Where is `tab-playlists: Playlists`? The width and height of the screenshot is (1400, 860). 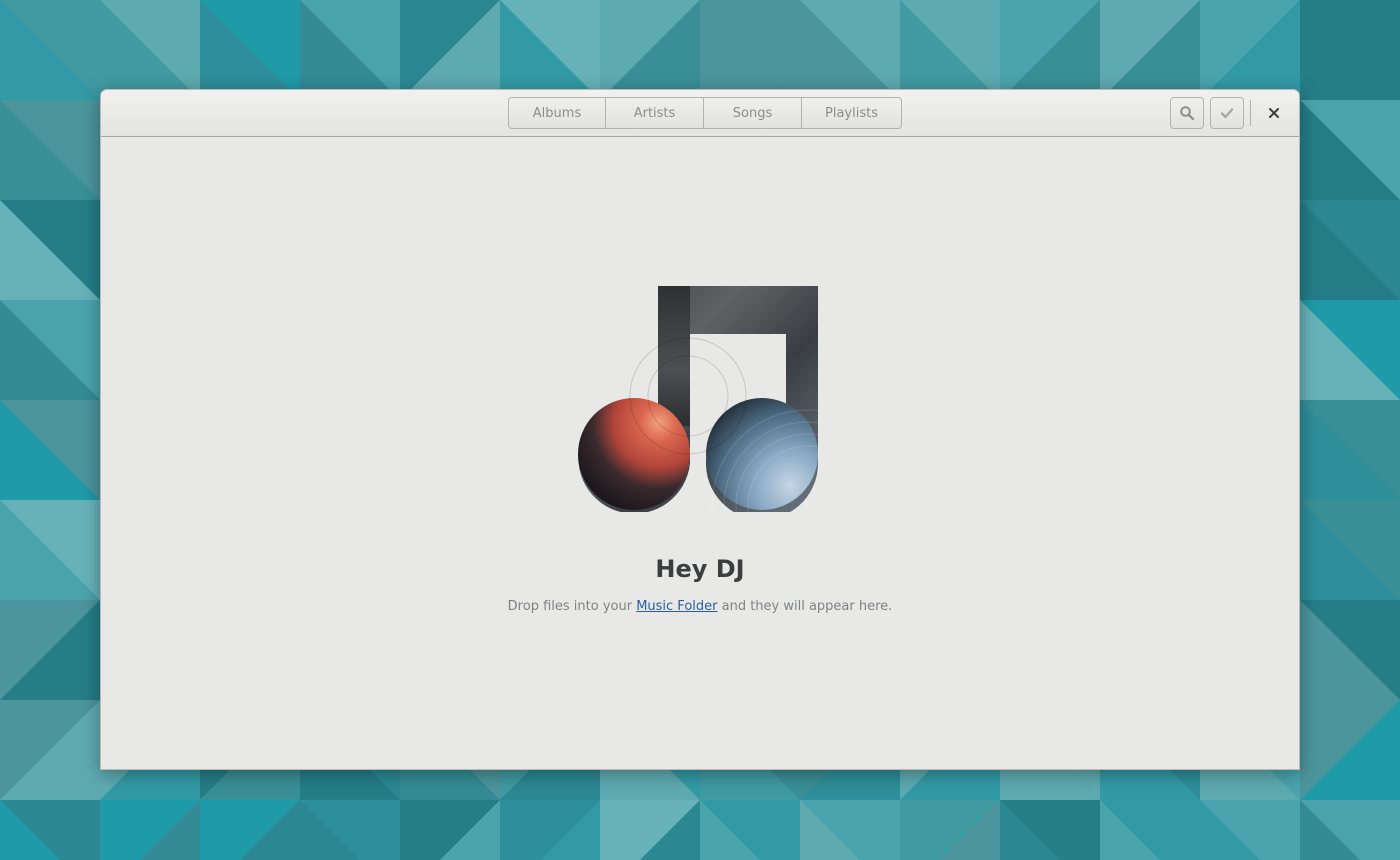 tab-playlists: Playlists is located at coordinates (852, 113).